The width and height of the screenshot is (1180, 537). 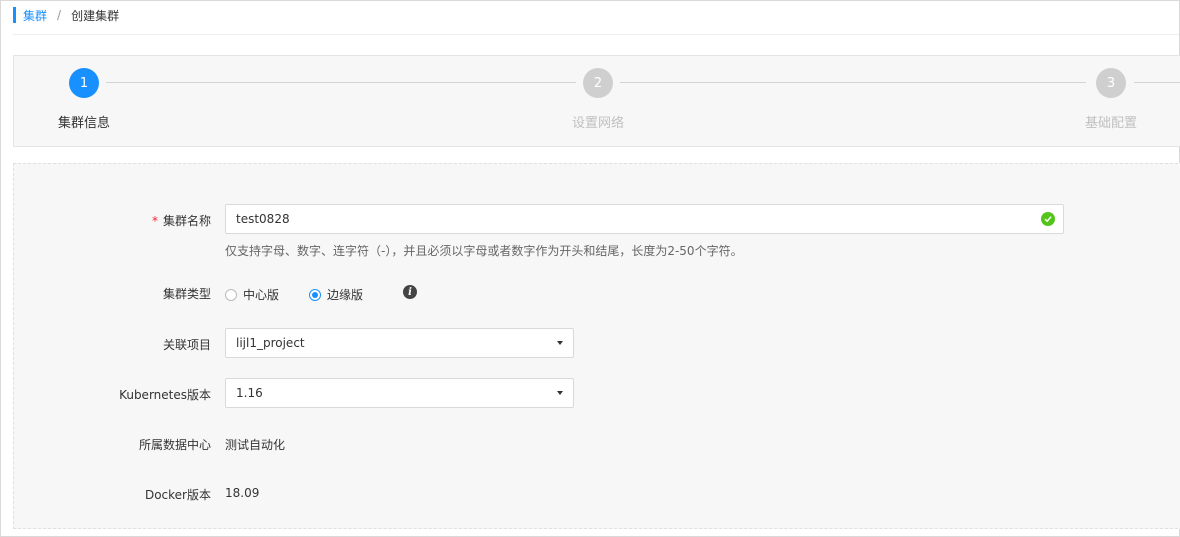 I want to click on datacenter-label: 所属数据中心, so click(x=174, y=445).